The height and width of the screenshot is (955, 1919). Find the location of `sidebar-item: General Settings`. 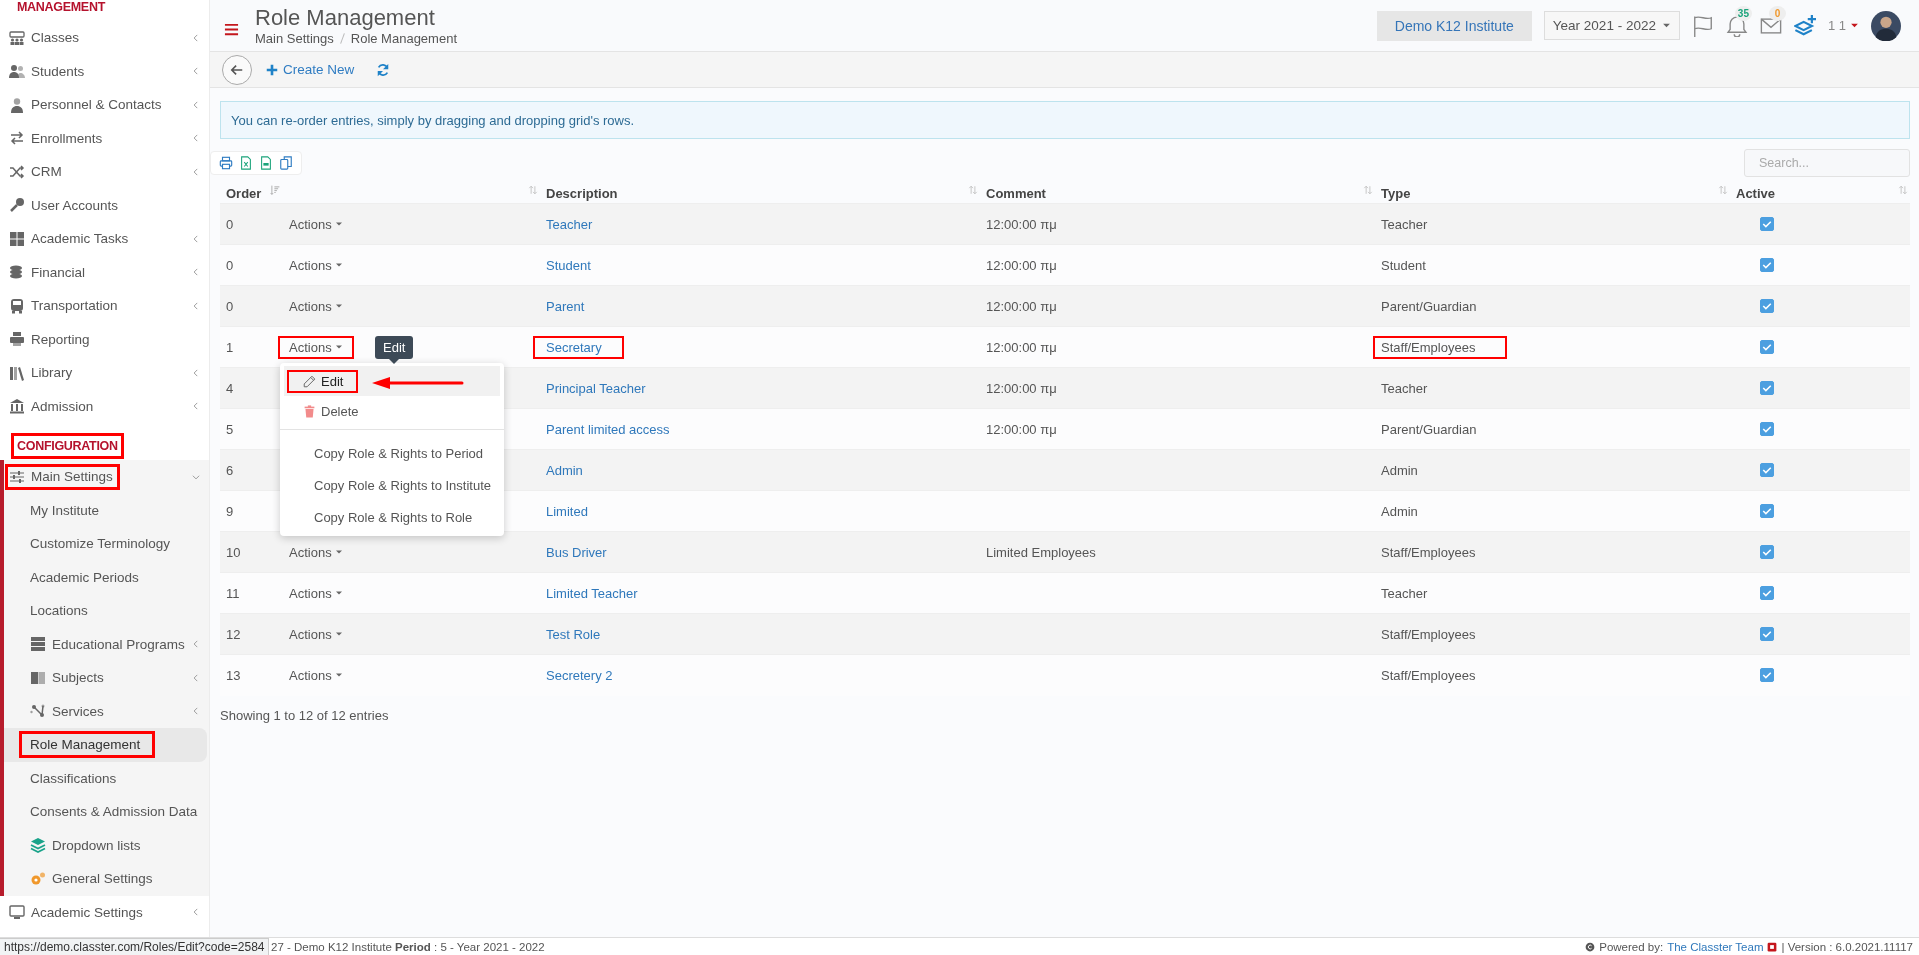

sidebar-item: General Settings is located at coordinates (106, 879).